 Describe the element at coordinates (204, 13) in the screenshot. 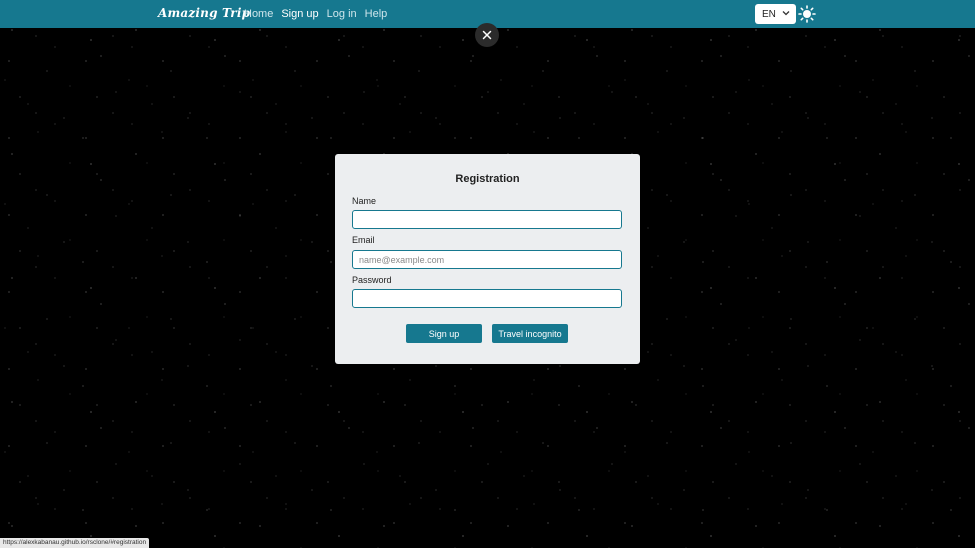

I see `brand-logo: Amazing Trip` at that location.